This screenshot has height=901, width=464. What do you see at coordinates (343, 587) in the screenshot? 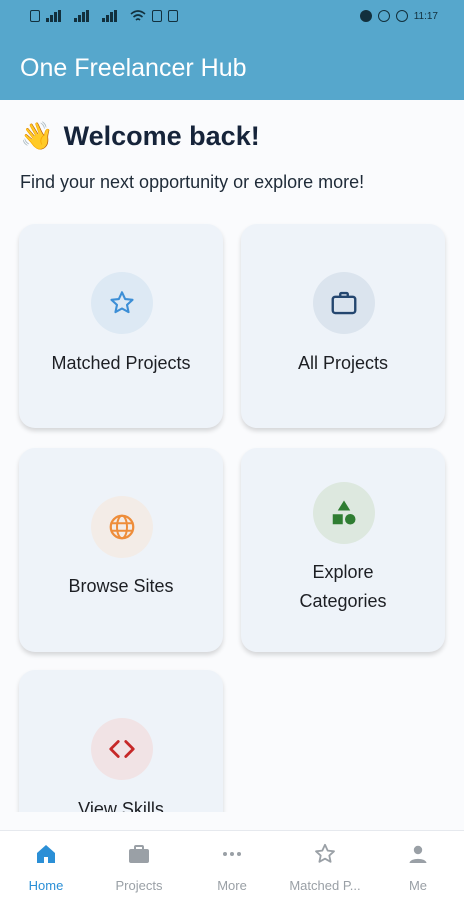
I see `explore-categories-label: Explore Categories` at bounding box center [343, 587].